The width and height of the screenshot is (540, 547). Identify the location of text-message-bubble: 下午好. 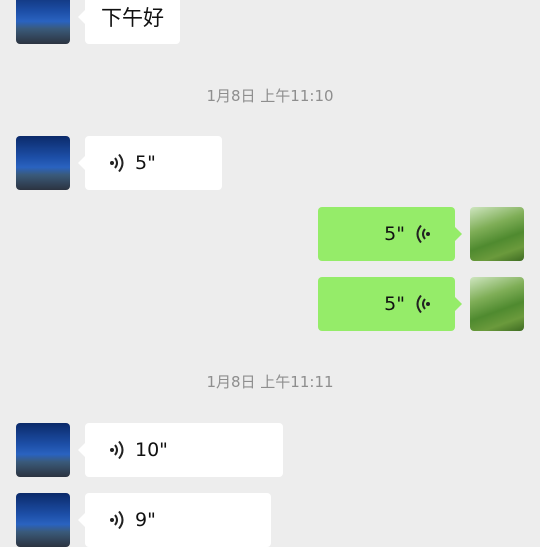
(129, 22).